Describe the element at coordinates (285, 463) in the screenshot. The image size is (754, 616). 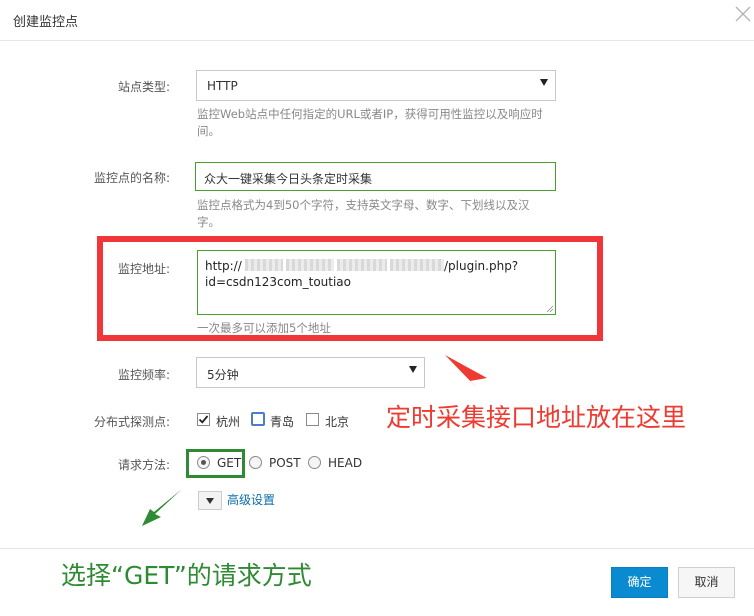
I see `radio-label-post: POST` at that location.